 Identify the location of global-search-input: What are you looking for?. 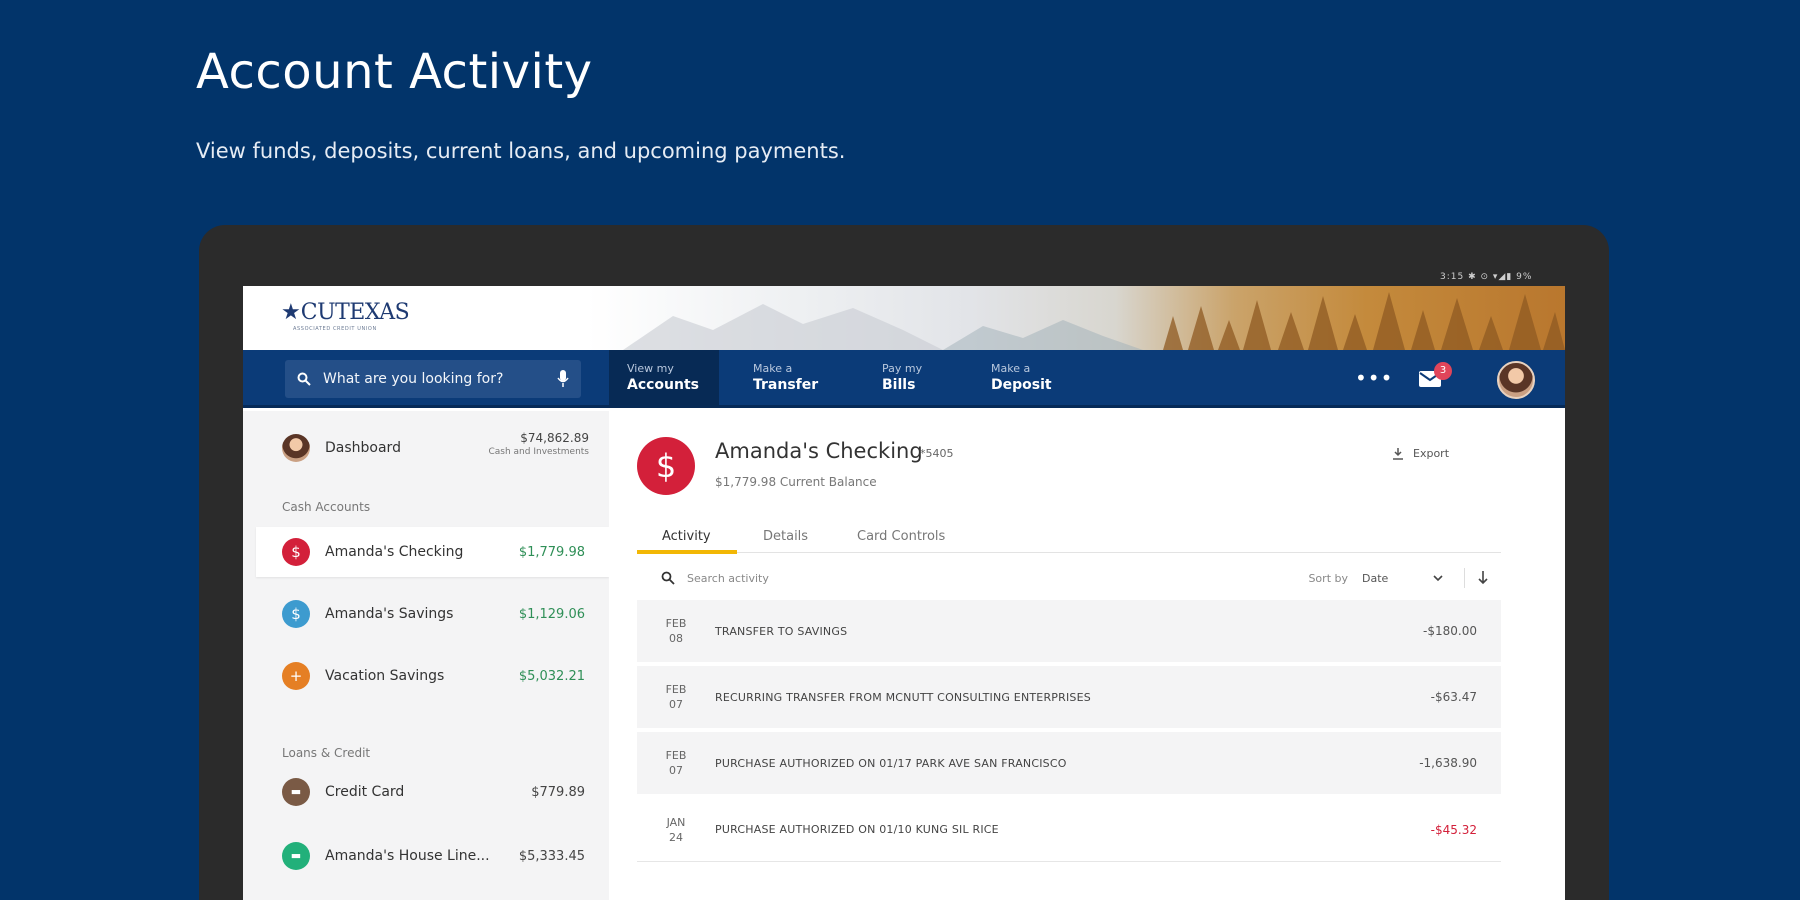
(433, 379).